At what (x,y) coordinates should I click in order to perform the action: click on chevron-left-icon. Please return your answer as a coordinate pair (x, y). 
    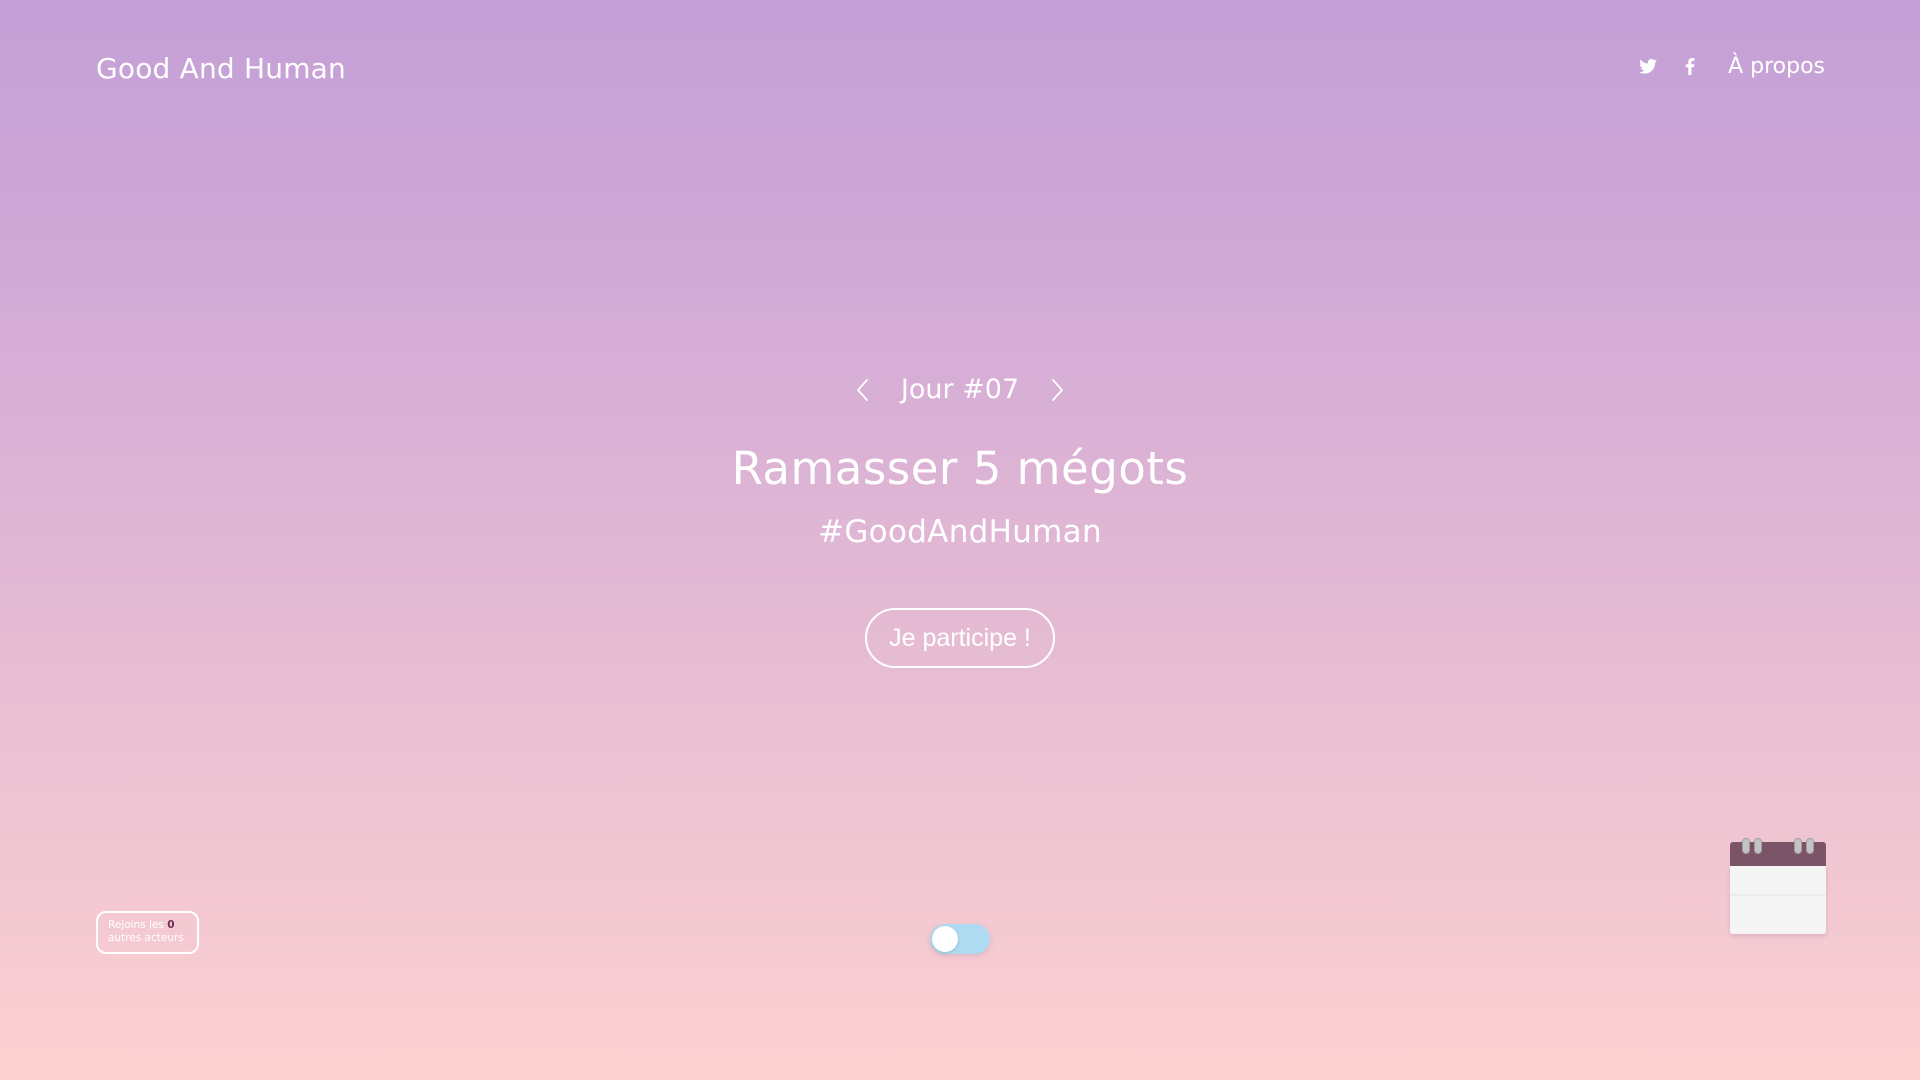
    Looking at the image, I should click on (863, 390).